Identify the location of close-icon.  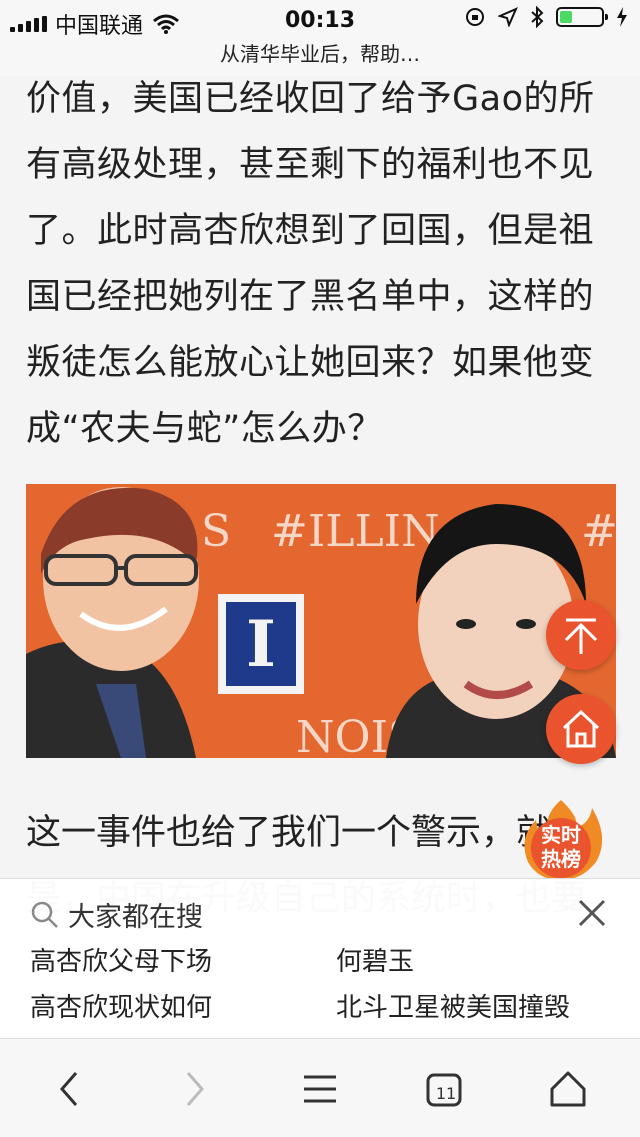
(592, 913).